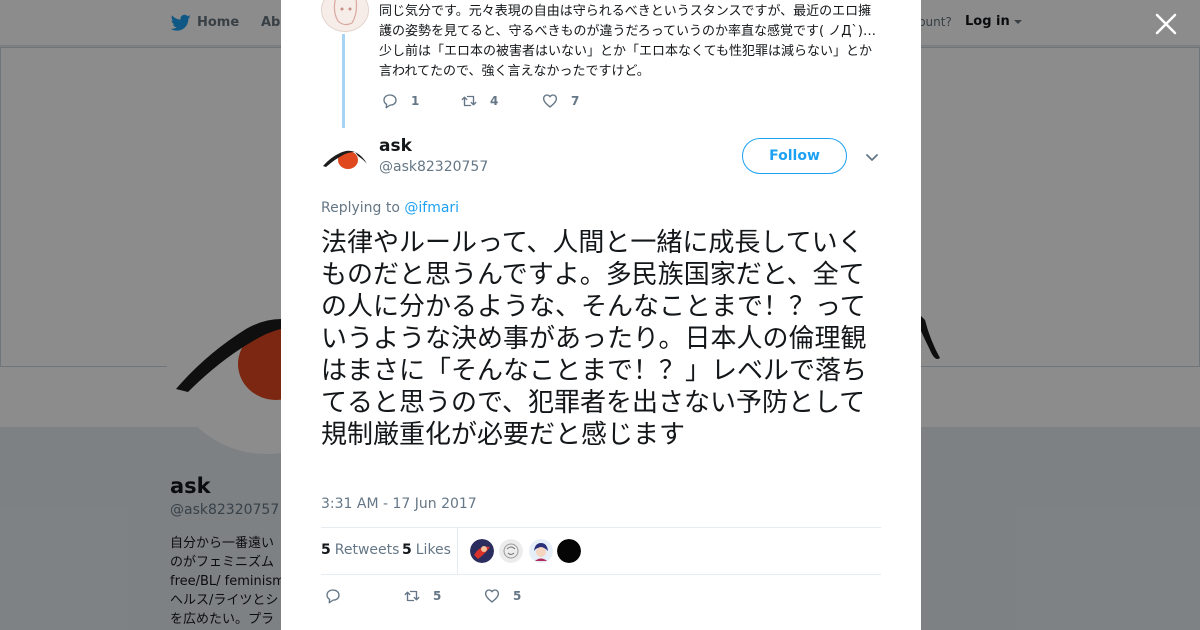 Image resolution: width=1200 pixels, height=630 pixels. Describe the element at coordinates (517, 596) in the screenshot. I see `like-count: 5` at that location.